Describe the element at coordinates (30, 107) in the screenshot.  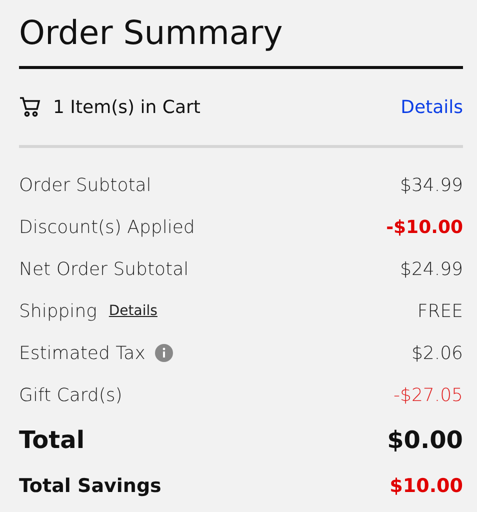
I see `cart-icon` at that location.